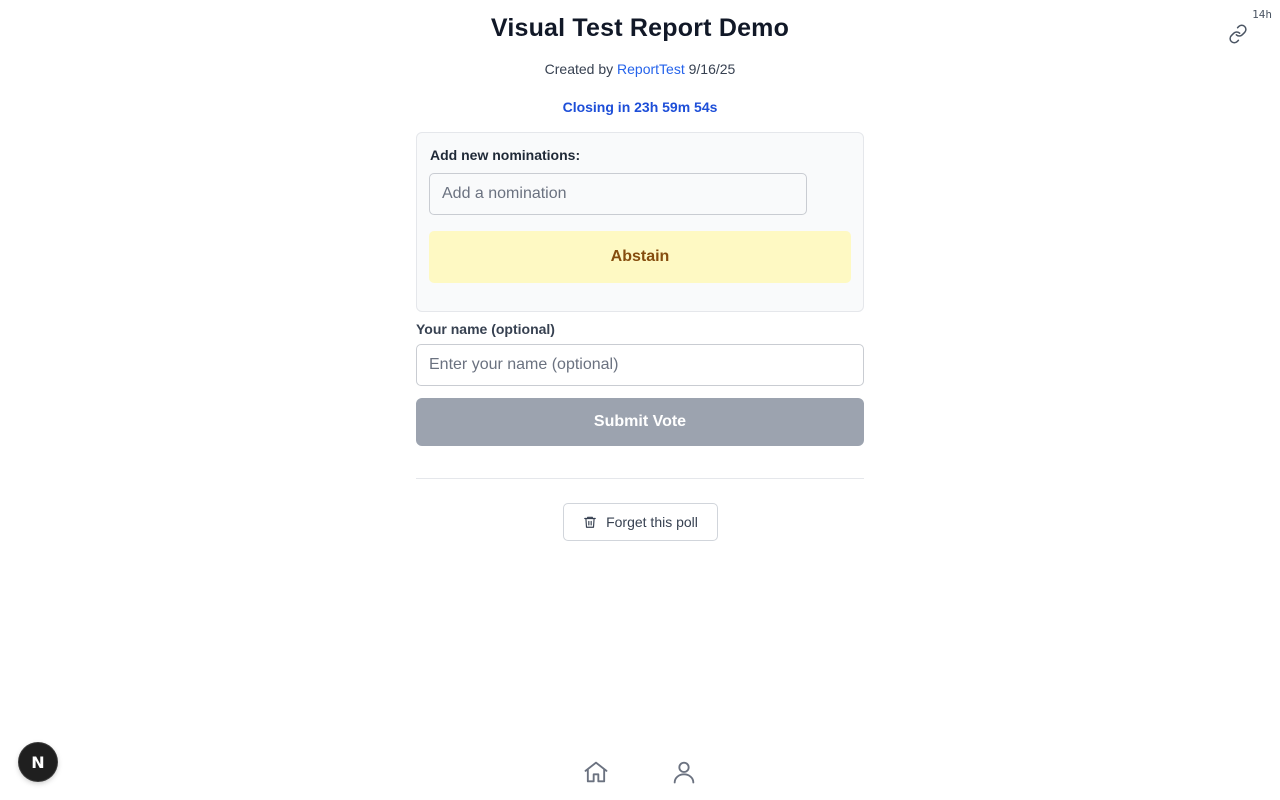 Image resolution: width=1280 pixels, height=800 pixels. Describe the element at coordinates (640, 107) in the screenshot. I see `closing-countdown: Closing in 23h 59m 54s` at that location.